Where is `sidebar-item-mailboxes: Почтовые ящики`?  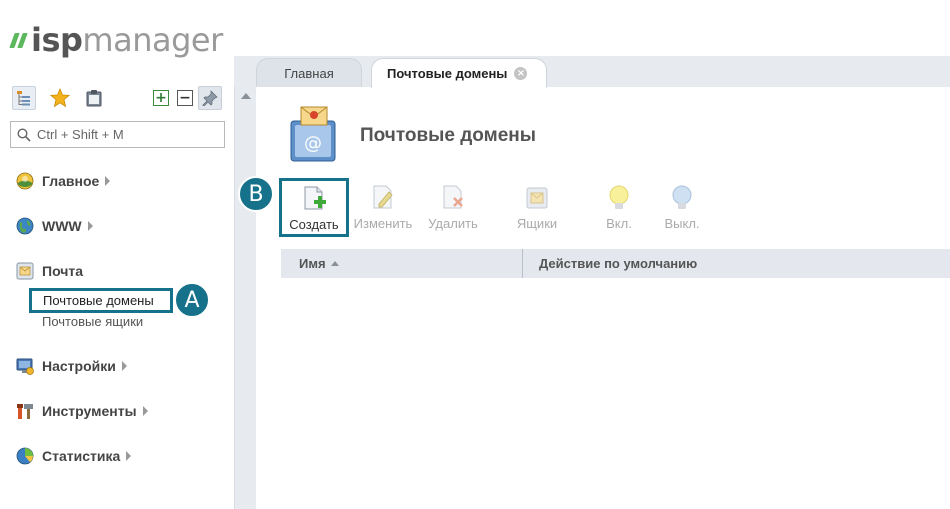 sidebar-item-mailboxes: Почтовые ящики is located at coordinates (92, 321).